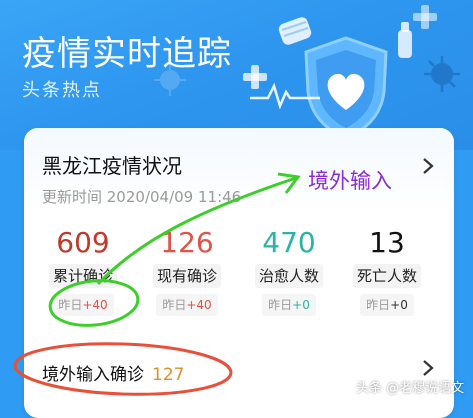 This screenshot has height=418, width=473. I want to click on stat-value: 470, so click(289, 242).